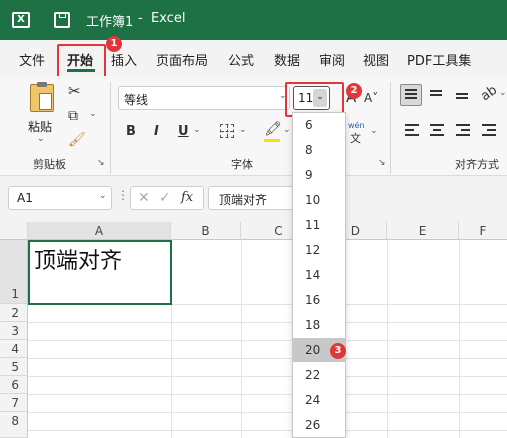 Image resolution: width=507 pixels, height=438 pixels. Describe the element at coordinates (489, 94) in the screenshot. I see `orientation-icon: ab` at that location.